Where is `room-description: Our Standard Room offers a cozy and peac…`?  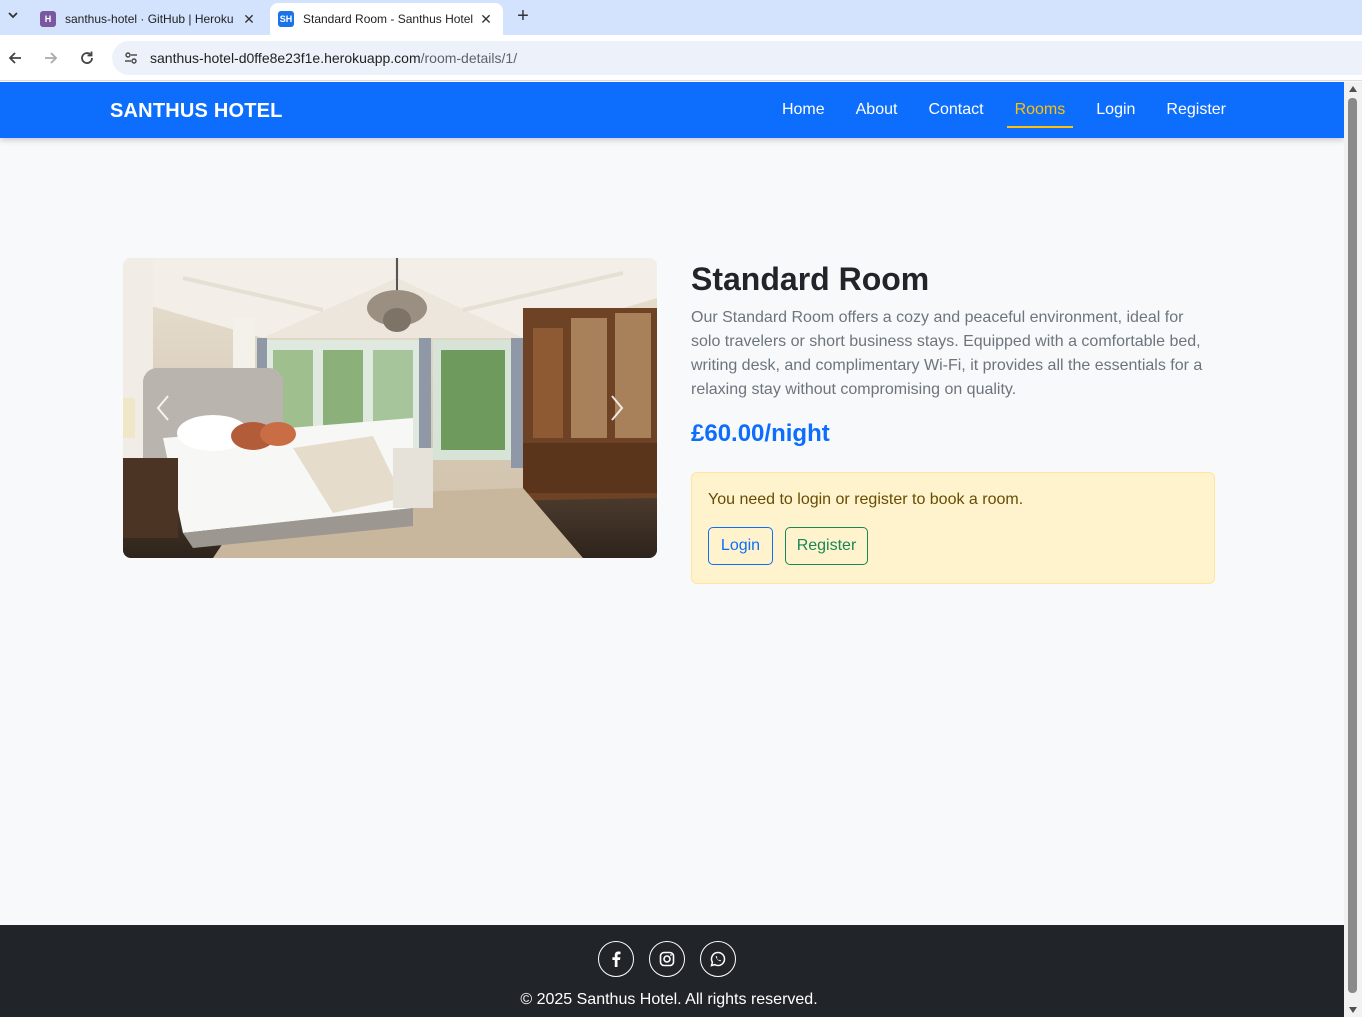
room-description: Our Standard Room offers a cozy and peac… is located at coordinates (947, 354).